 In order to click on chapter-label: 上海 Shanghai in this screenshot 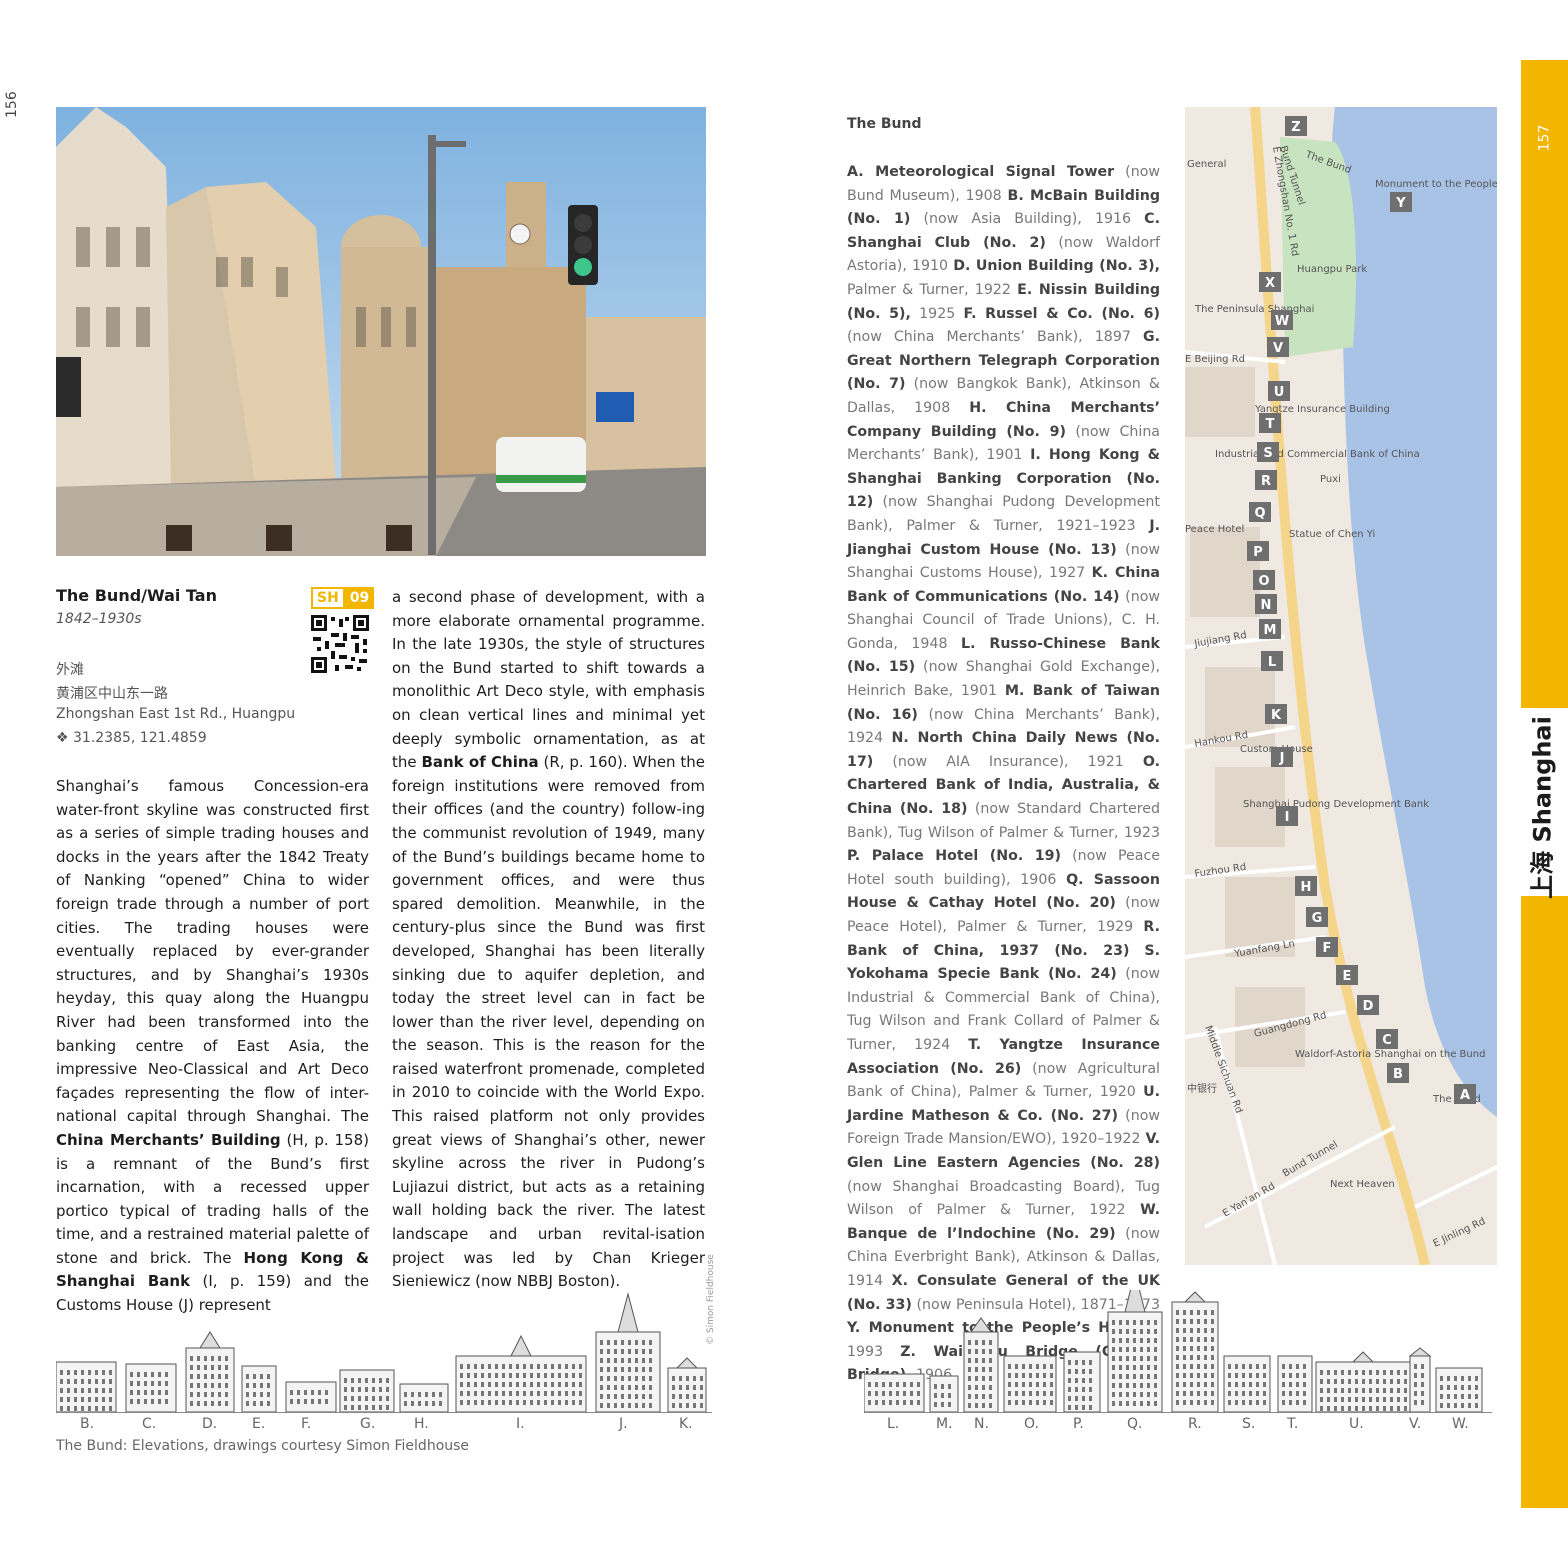, I will do `click(1542, 807)`.